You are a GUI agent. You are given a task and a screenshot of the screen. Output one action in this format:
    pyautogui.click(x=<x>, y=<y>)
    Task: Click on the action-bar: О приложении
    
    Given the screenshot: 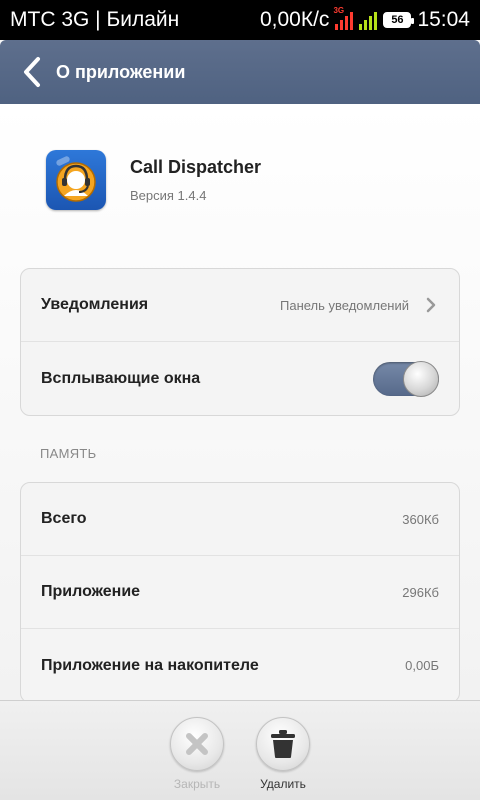 What is the action you would take?
    pyautogui.click(x=240, y=72)
    